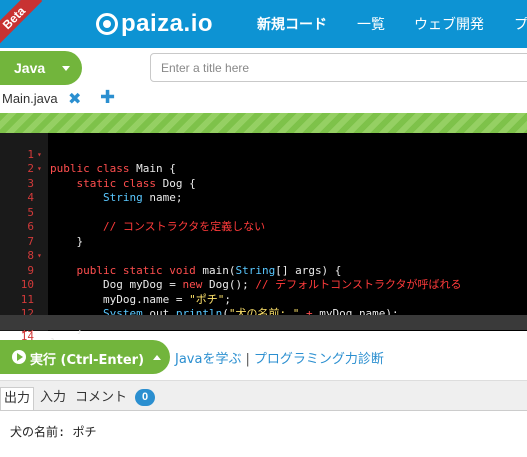 The height and width of the screenshot is (457, 527). What do you see at coordinates (263, 285) in the screenshot?
I see `code-line: 10 myDog.name = "ポチ";` at bounding box center [263, 285].